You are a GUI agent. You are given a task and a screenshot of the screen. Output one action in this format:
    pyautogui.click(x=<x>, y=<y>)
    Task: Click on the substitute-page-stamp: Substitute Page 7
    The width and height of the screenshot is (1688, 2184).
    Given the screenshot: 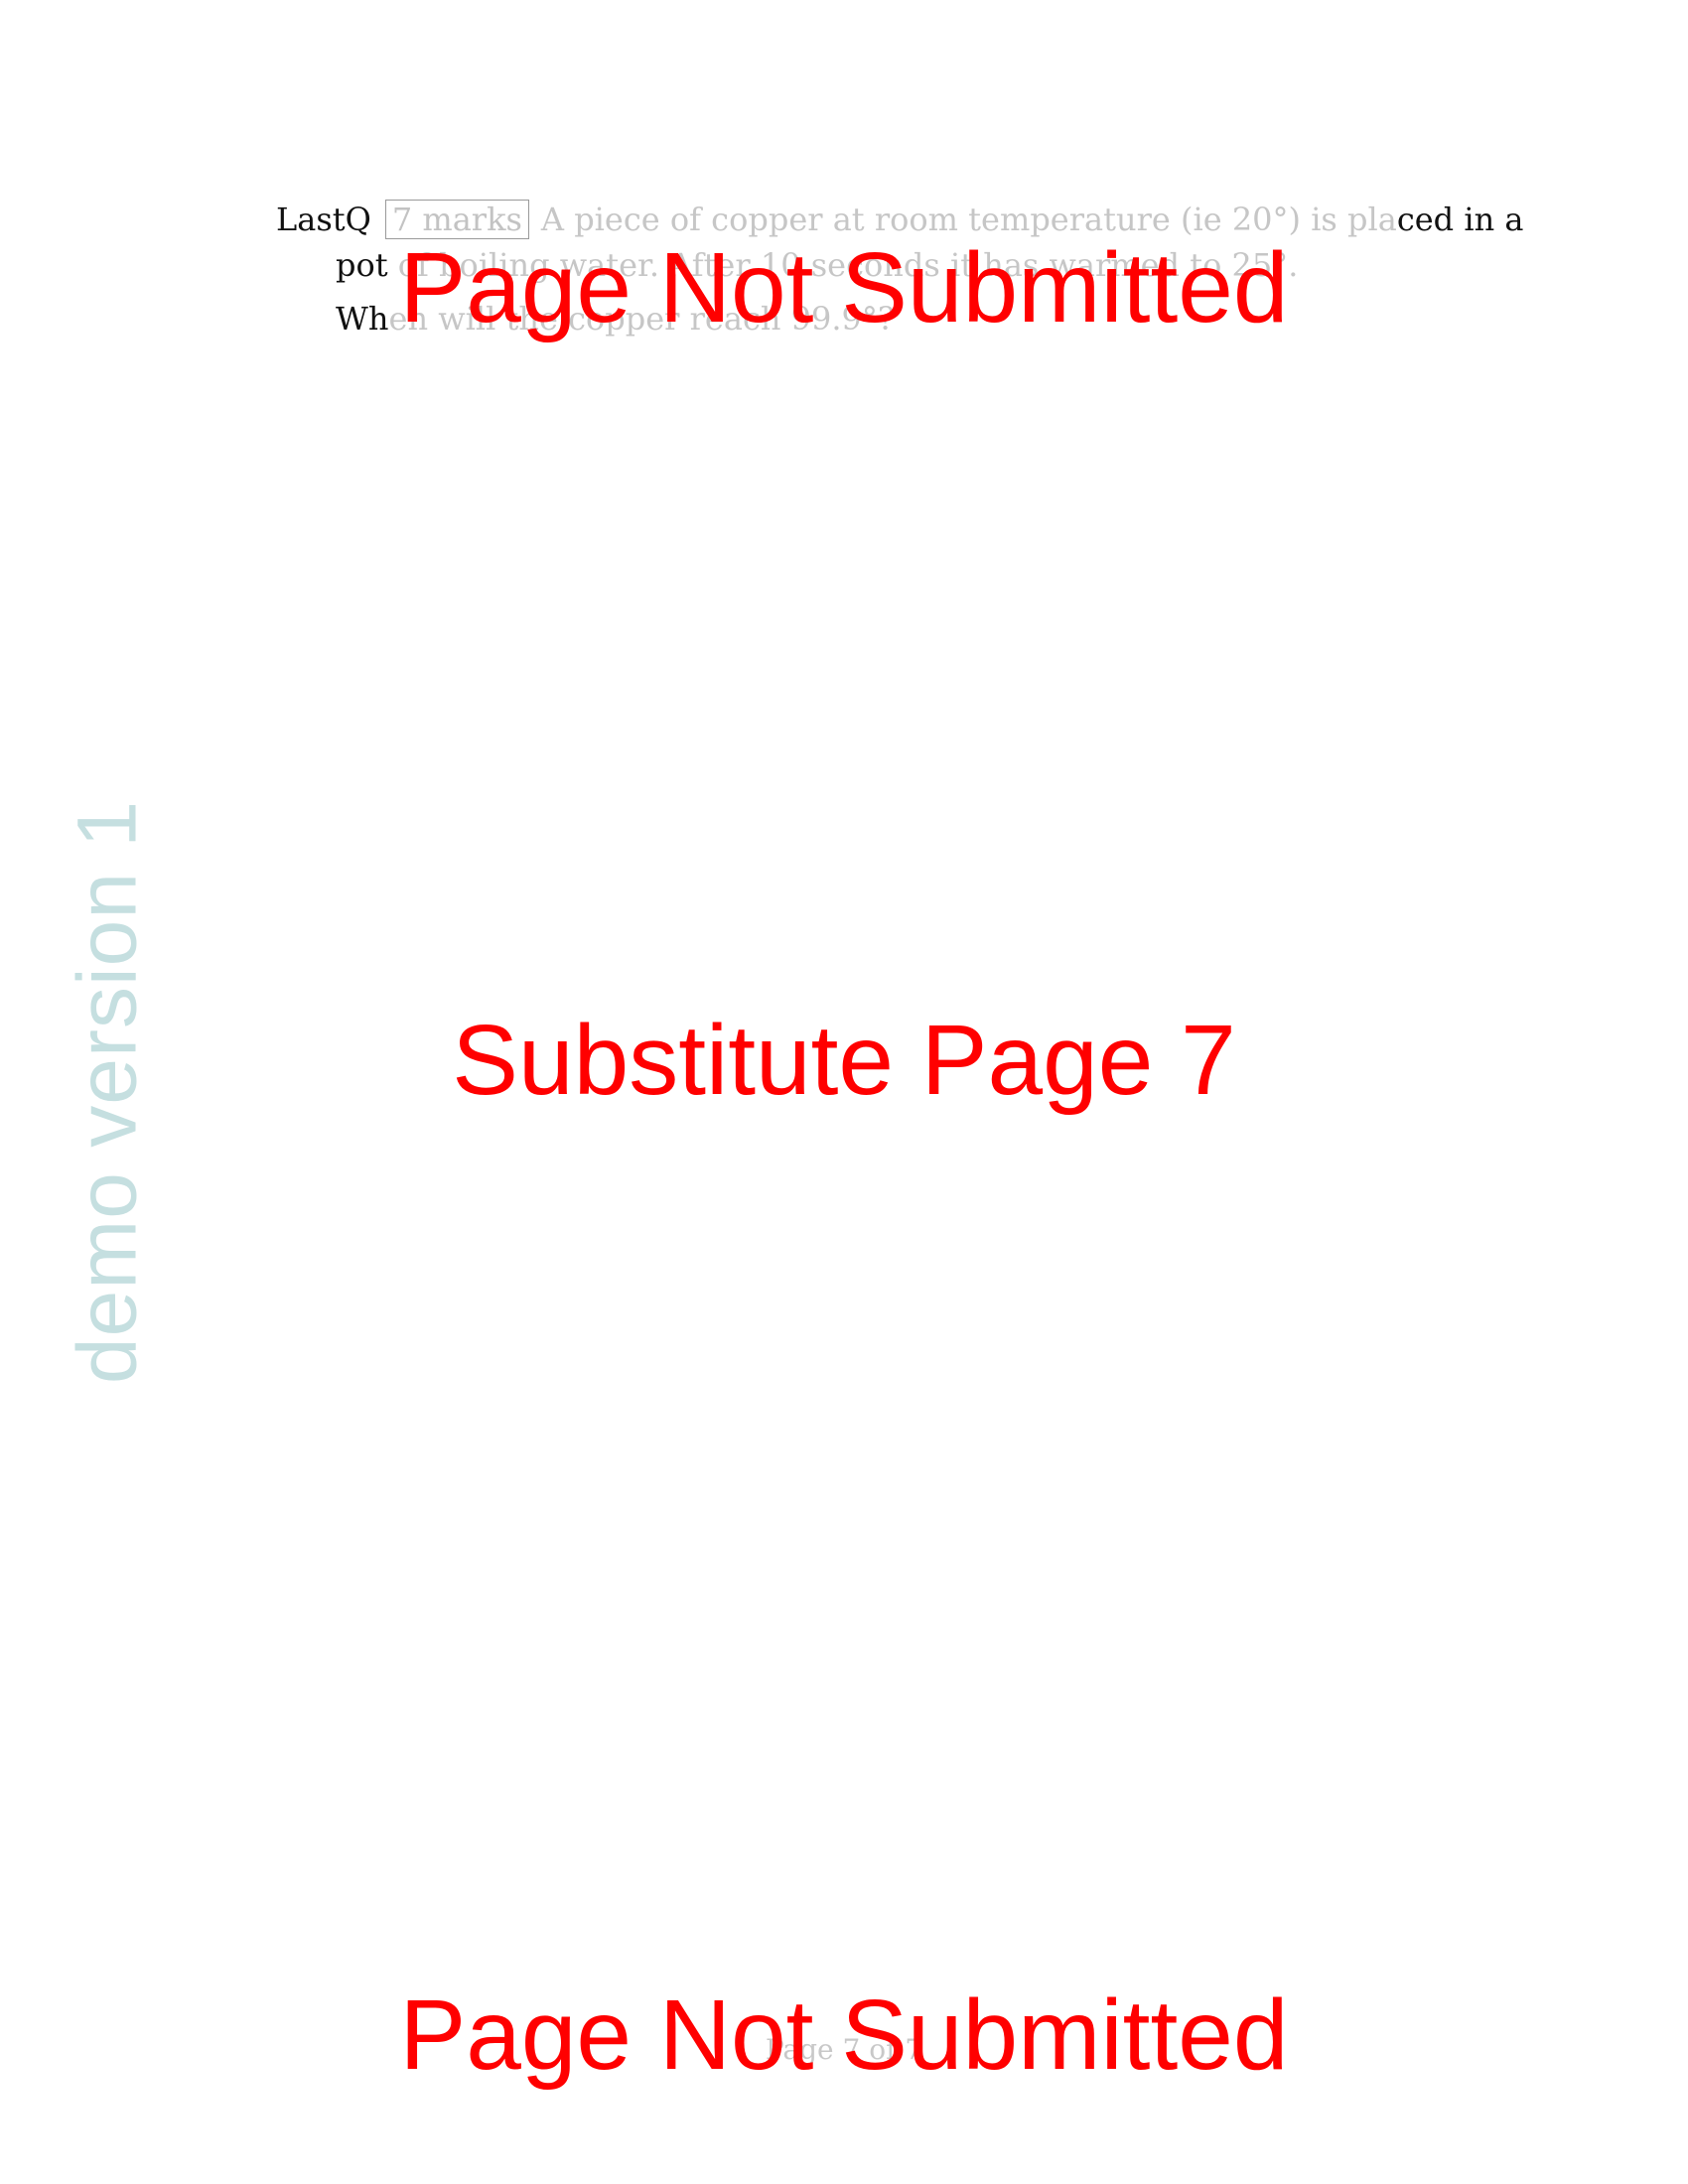 What is the action you would take?
    pyautogui.click(x=844, y=1060)
    